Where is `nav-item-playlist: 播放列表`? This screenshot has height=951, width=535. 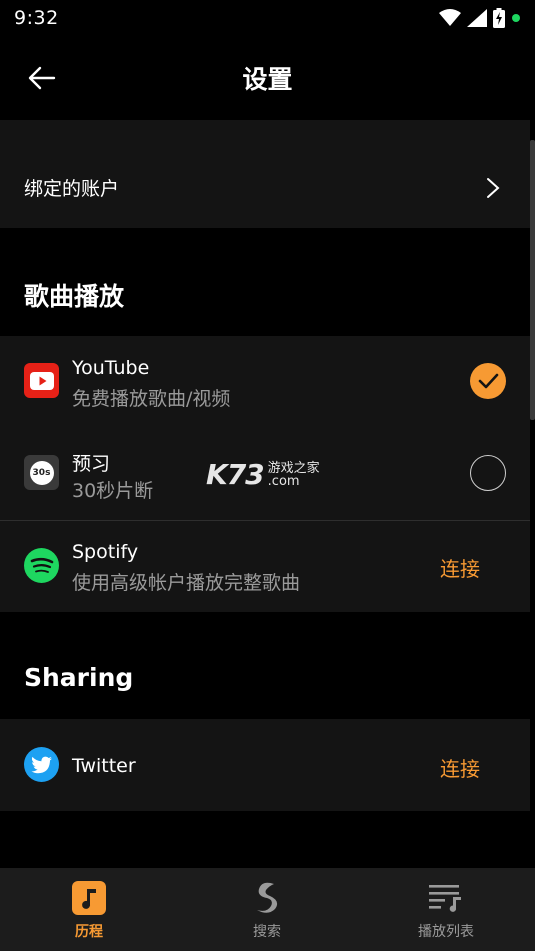 nav-item-playlist: 播放列表 is located at coordinates (446, 909).